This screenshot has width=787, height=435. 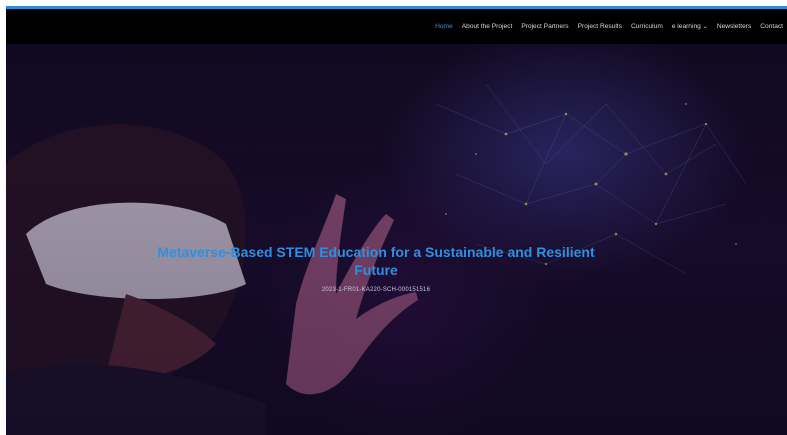 I want to click on nav-about-the-project: About the Project, so click(x=487, y=26).